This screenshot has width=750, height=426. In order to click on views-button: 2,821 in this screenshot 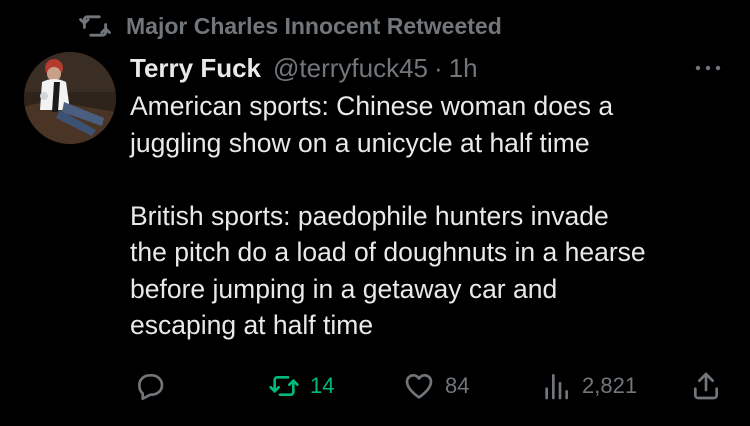, I will do `click(588, 386)`.